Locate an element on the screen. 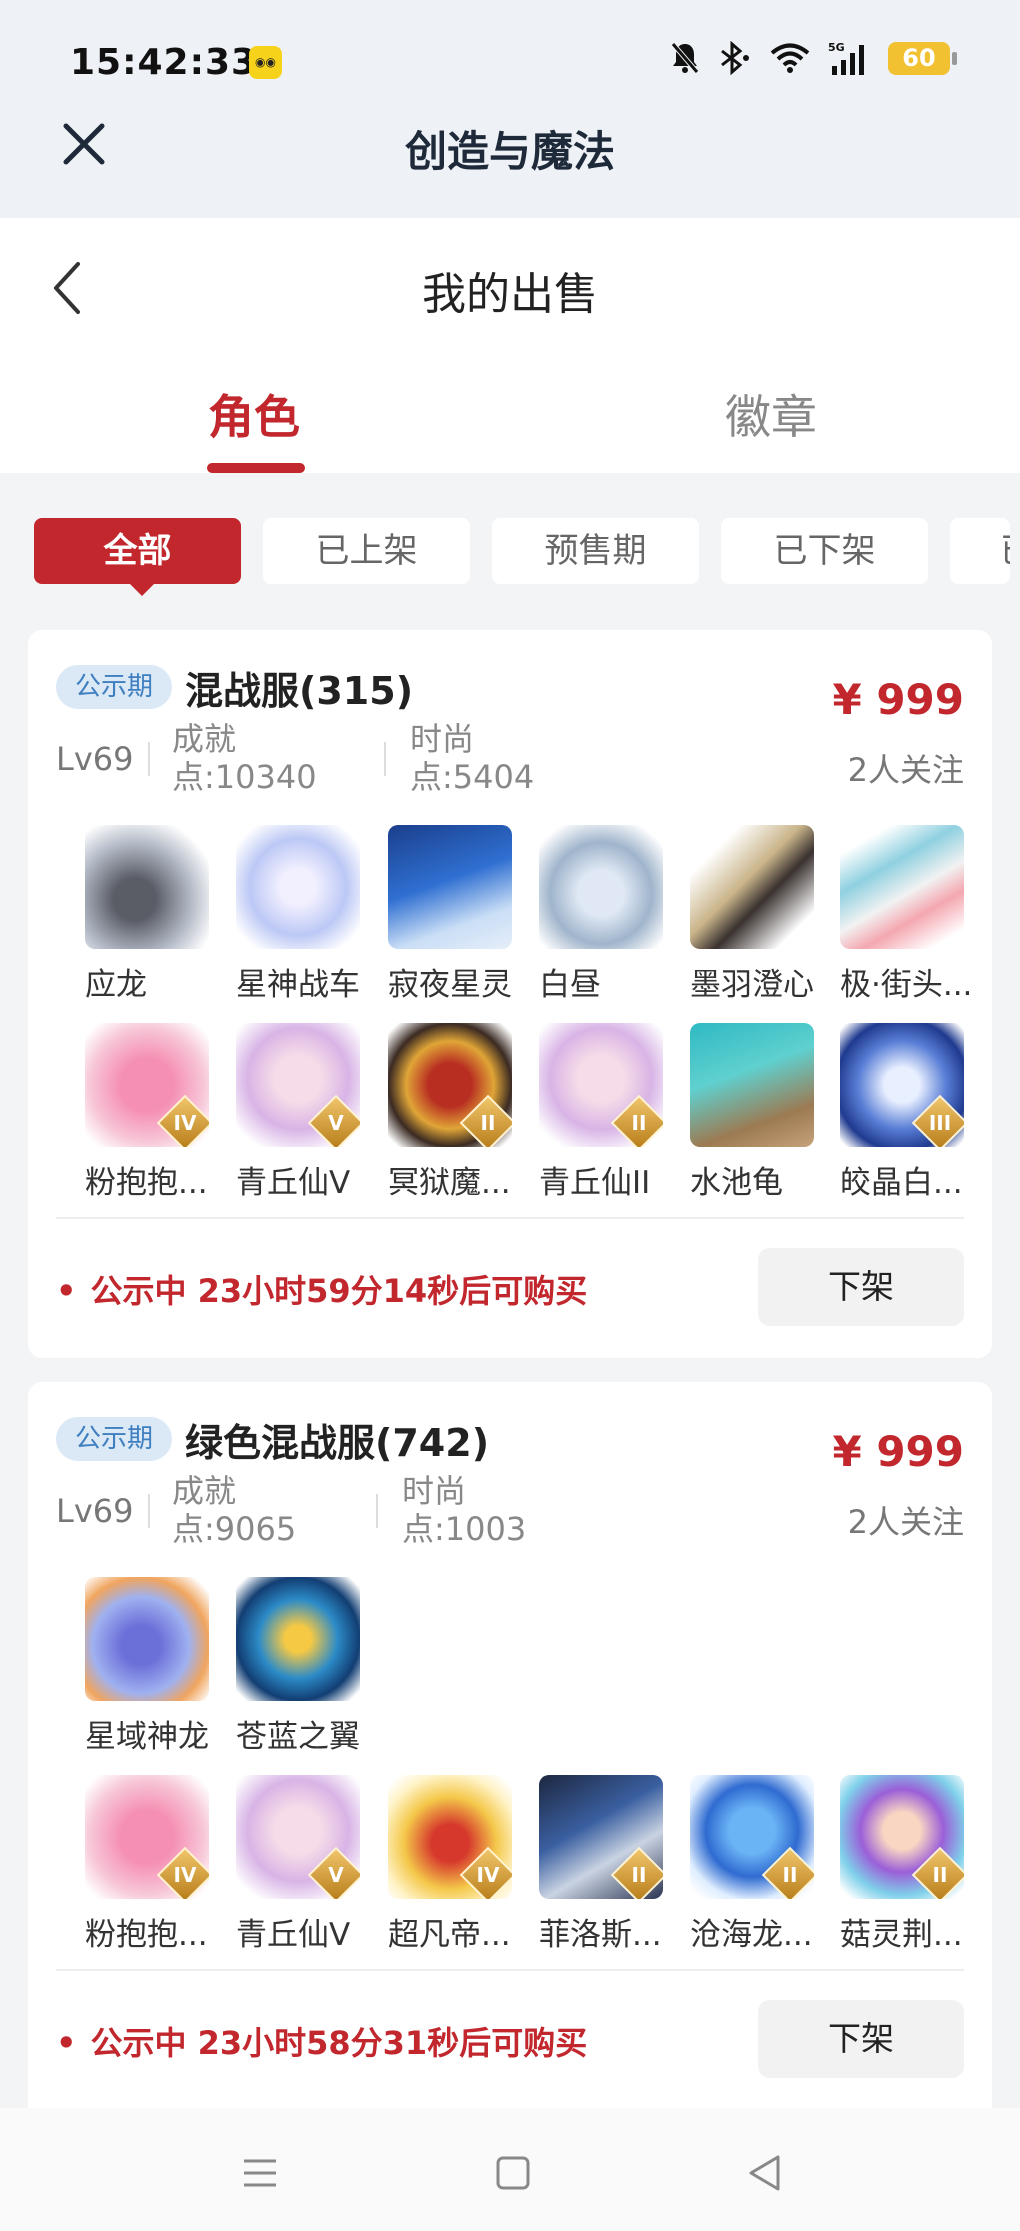  filter-listed: 已上架 is located at coordinates (366, 551).